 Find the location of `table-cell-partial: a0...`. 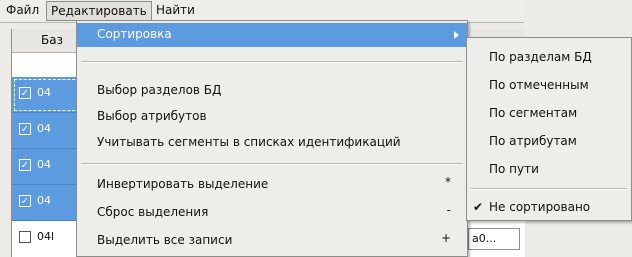

table-cell-partial: a0... is located at coordinates (494, 239).